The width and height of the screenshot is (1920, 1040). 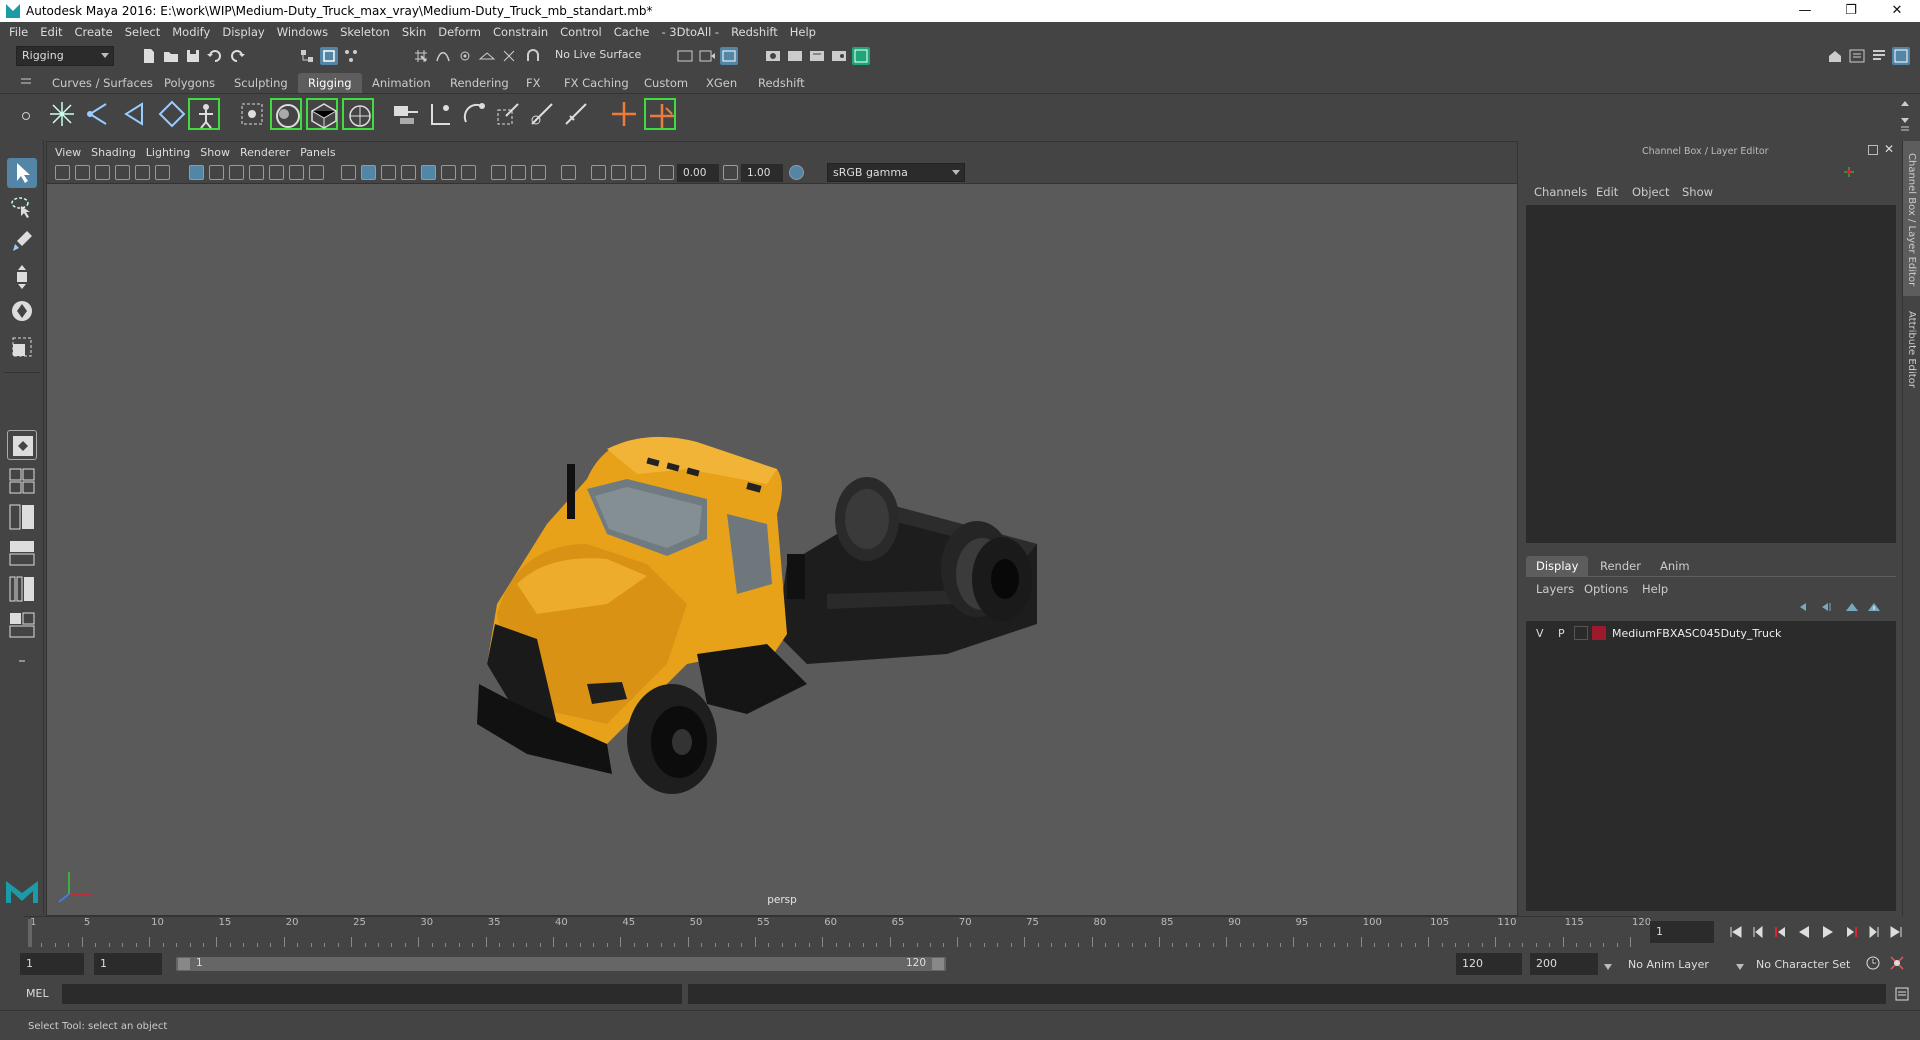 What do you see at coordinates (388, 172) in the screenshot?
I see `use-default-material-icon` at bounding box center [388, 172].